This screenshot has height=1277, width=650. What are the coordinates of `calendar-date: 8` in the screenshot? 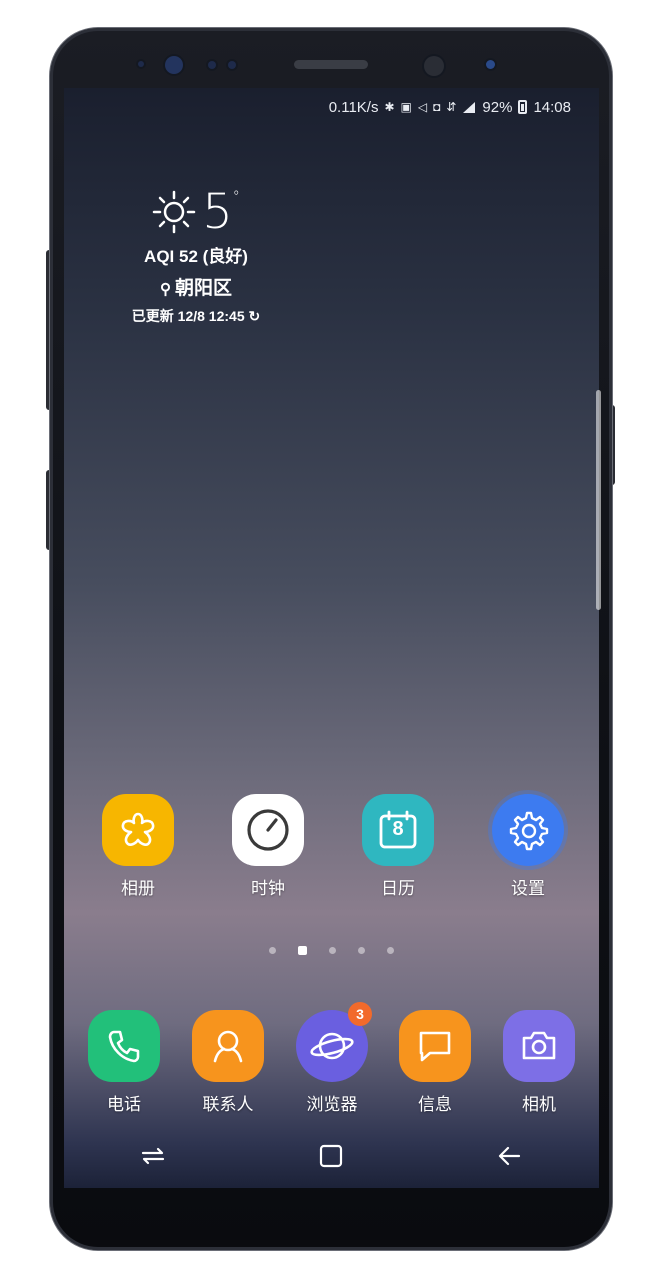 It's located at (398, 829).